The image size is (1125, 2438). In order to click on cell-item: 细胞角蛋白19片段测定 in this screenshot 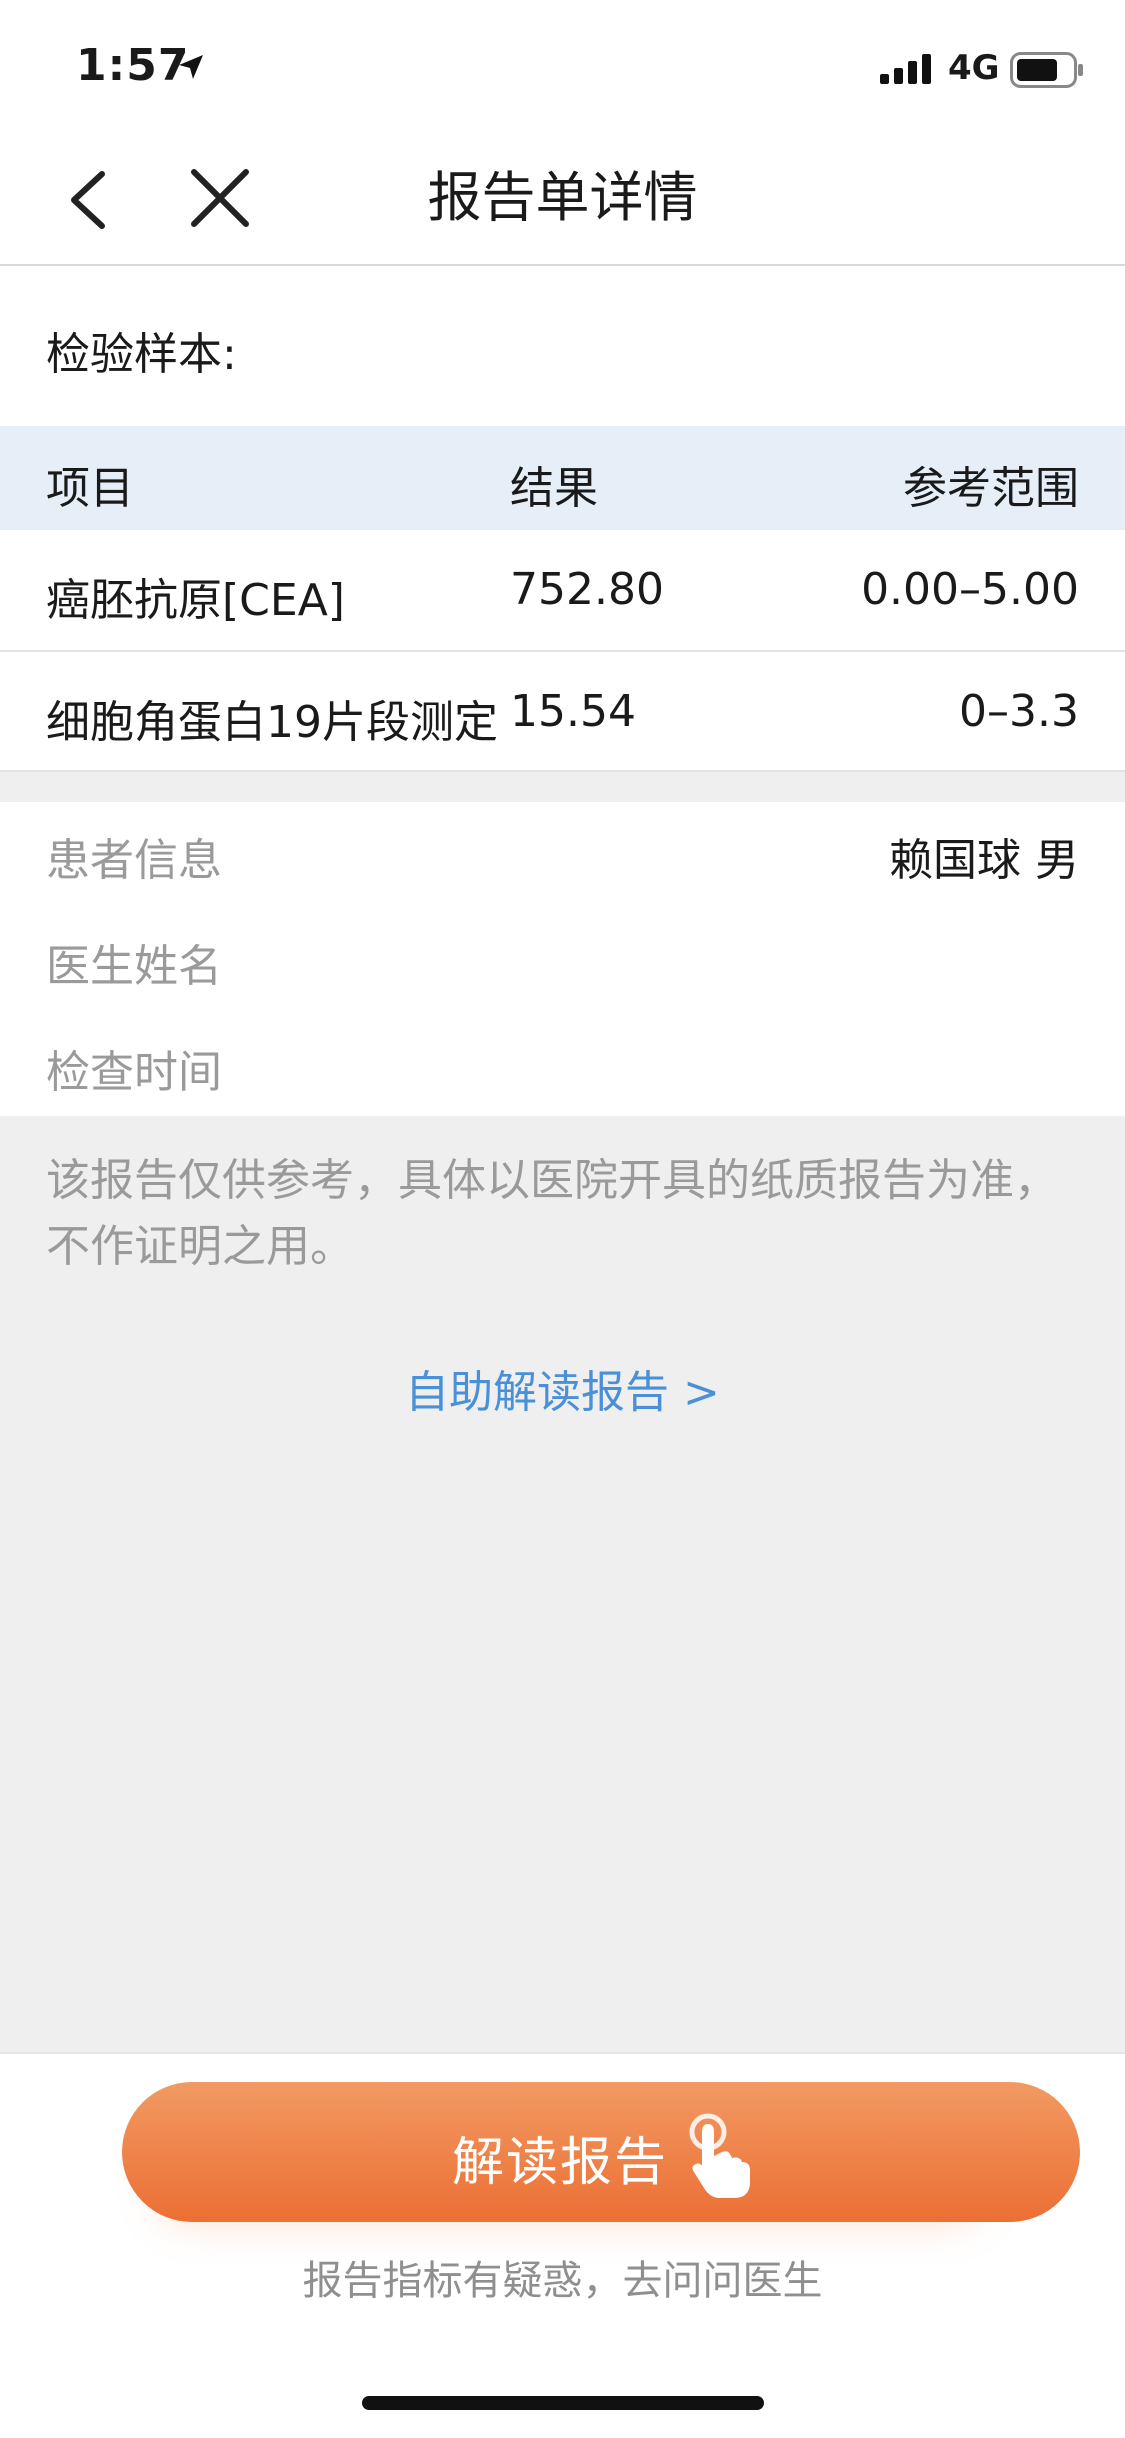, I will do `click(272, 722)`.